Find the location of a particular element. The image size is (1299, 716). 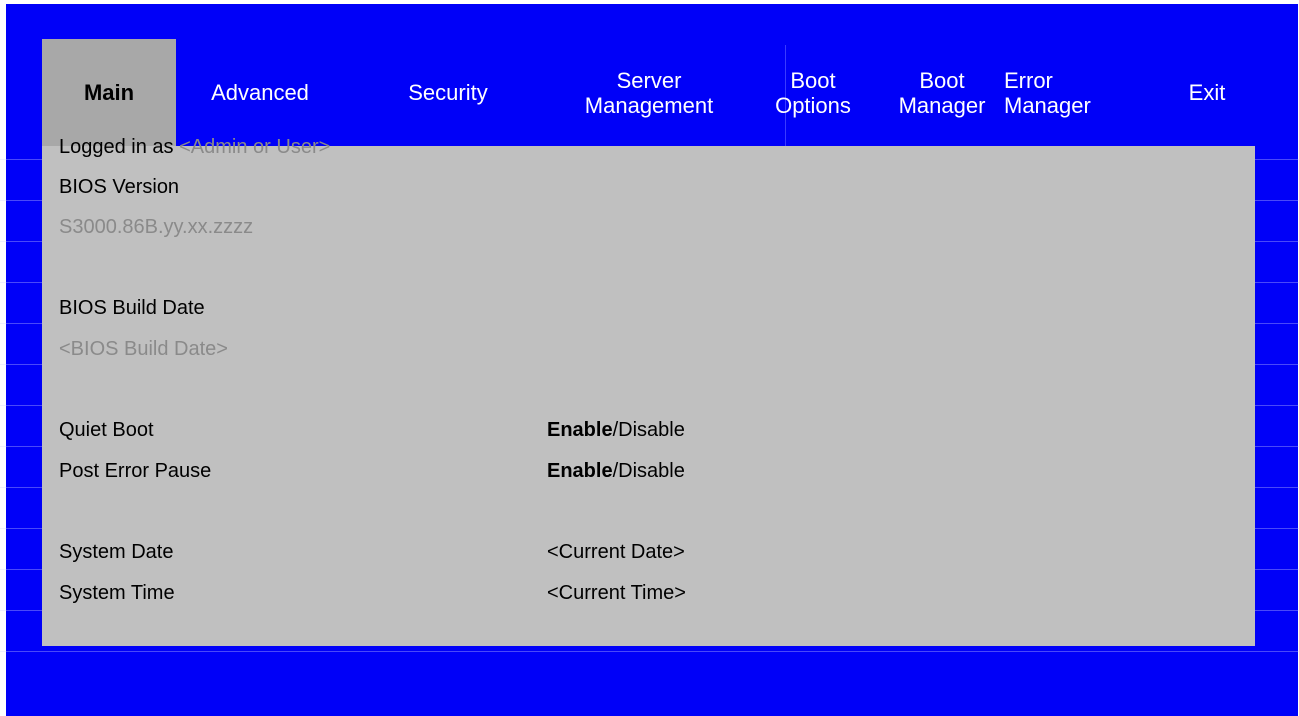

tab-security-label: Security is located at coordinates (448, 92).